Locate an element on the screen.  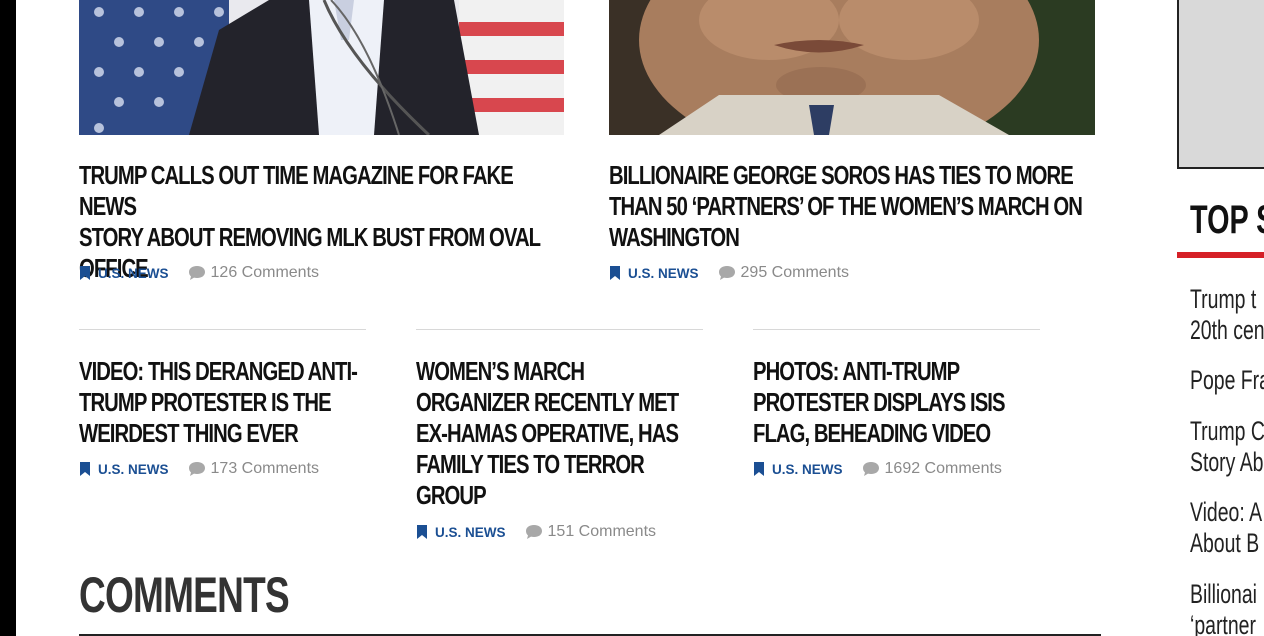
story-line: Video: A is located at coordinates (1226, 512).